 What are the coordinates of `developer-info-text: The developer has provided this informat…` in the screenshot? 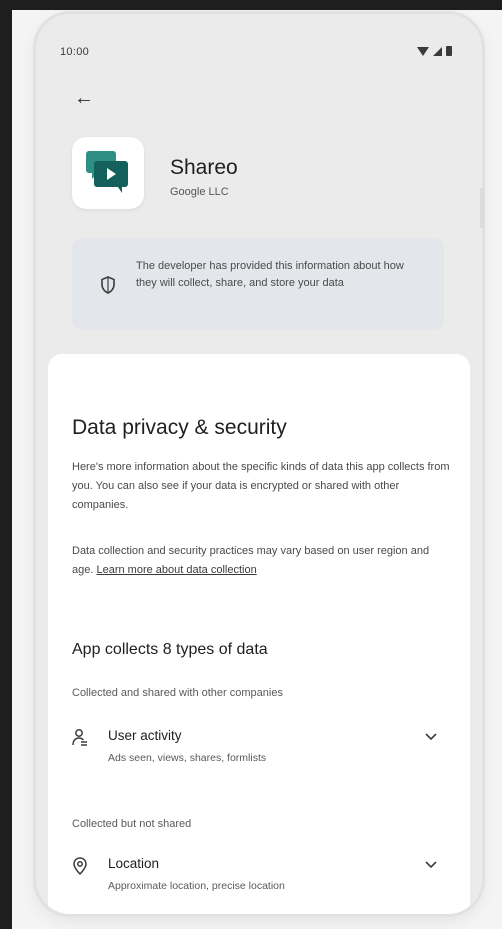 It's located at (270, 274).